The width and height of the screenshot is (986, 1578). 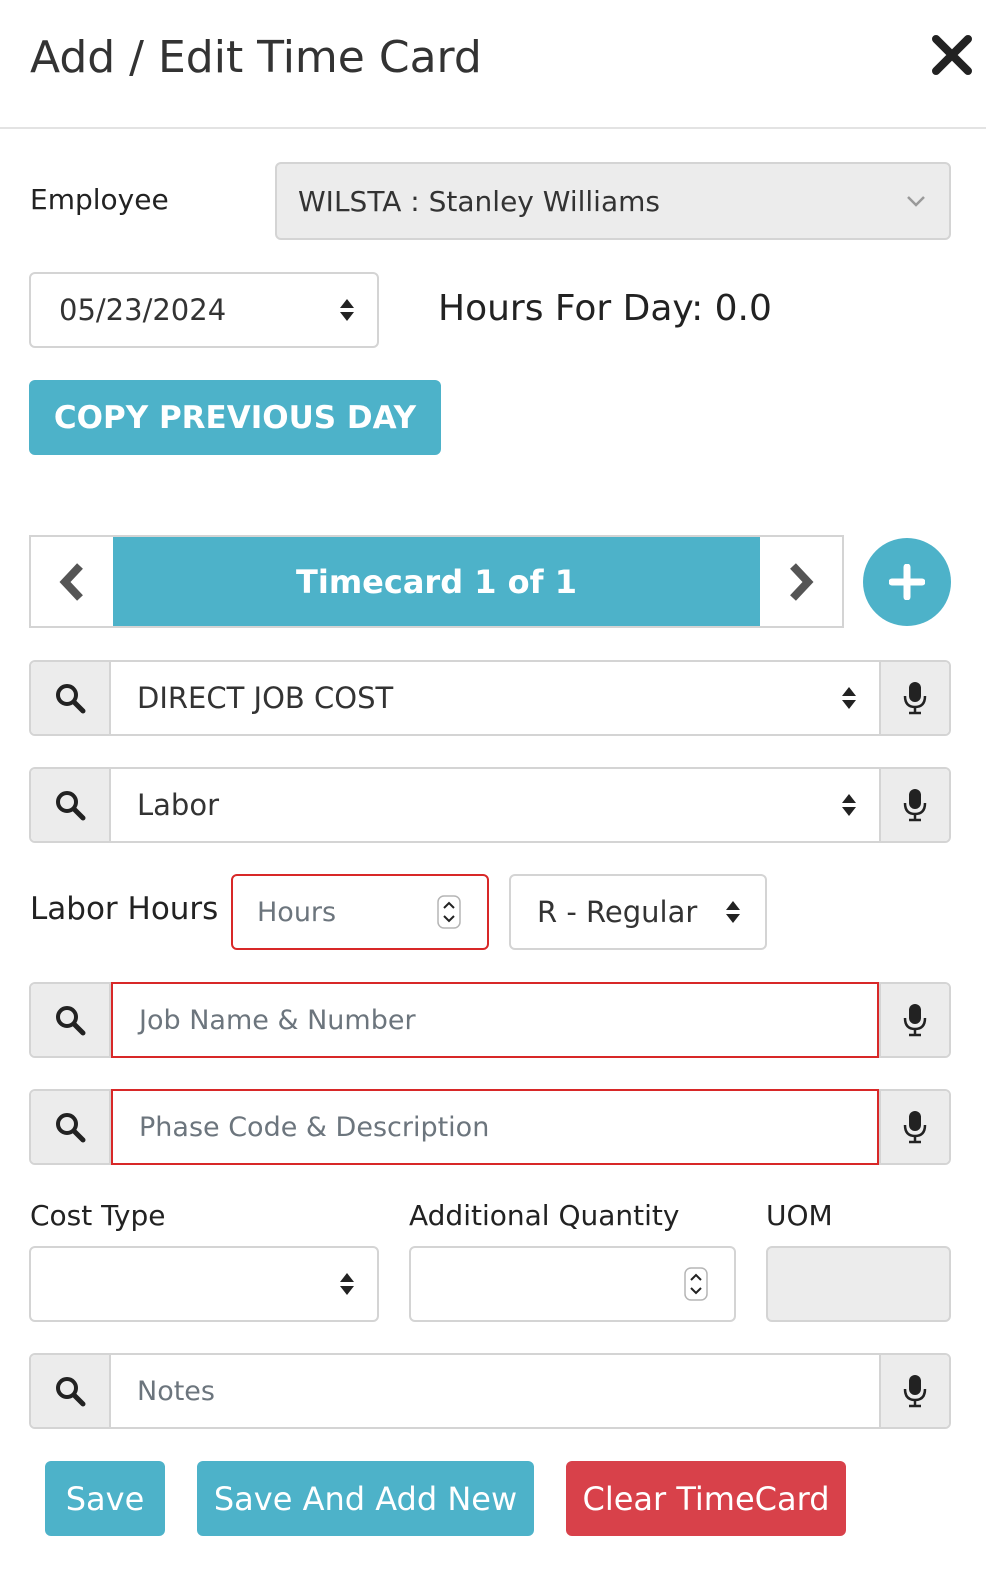 I want to click on category-select: DIRECT JOB COST, so click(x=495, y=698).